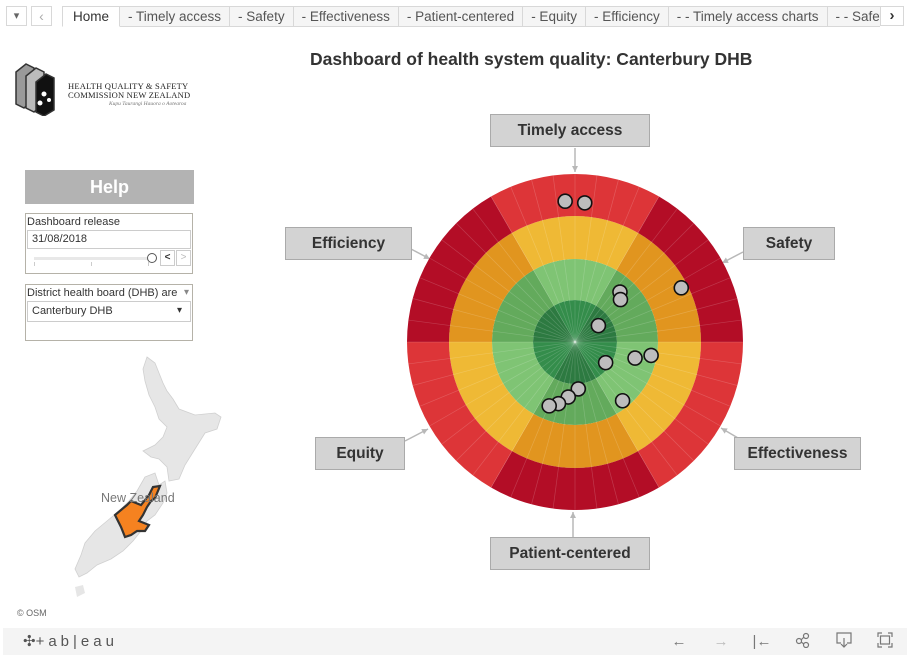 Image resolution: width=913 pixels, height=662 pixels. I want to click on revert-icon: |←, so click(762, 642).